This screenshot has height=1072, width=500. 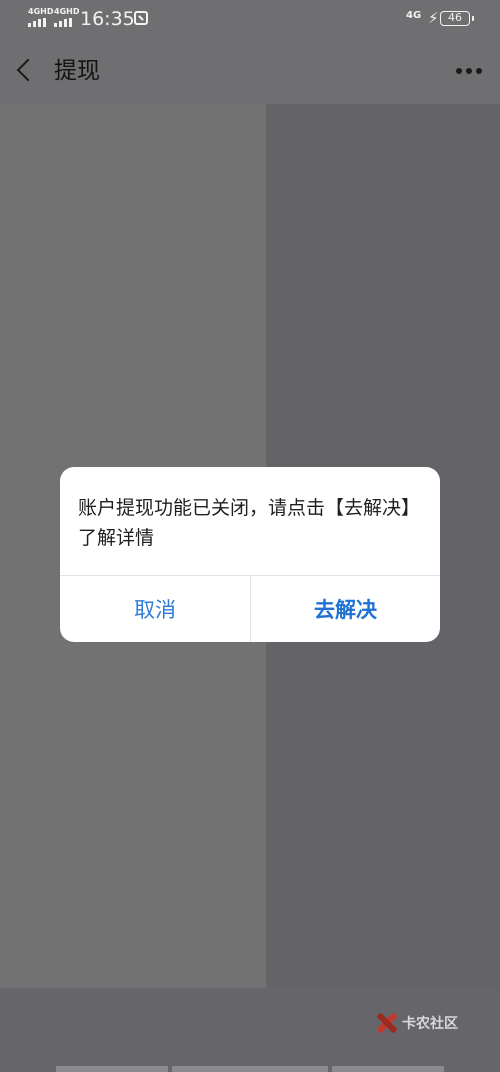 I want to click on navigation-bar: 提现, so click(x=250, y=71).